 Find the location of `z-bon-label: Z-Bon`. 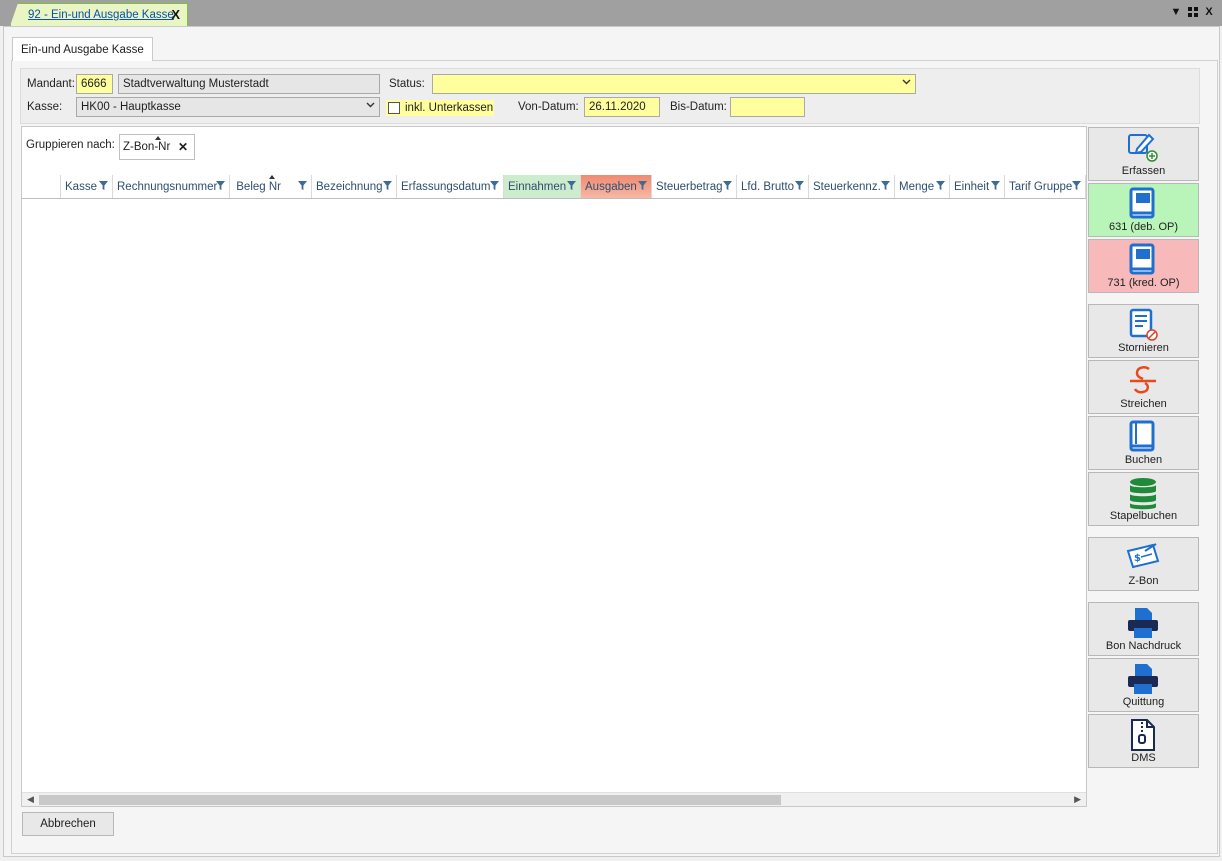

z-bon-label: Z-Bon is located at coordinates (1143, 581).